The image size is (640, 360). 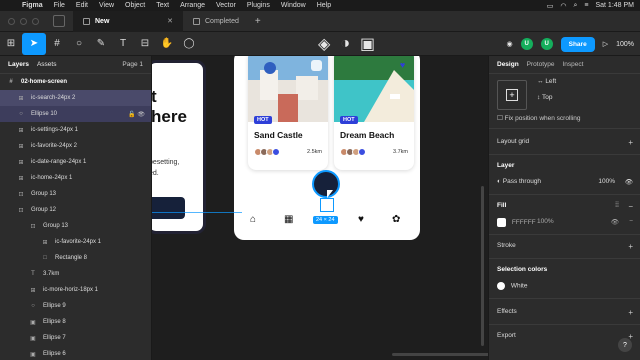 I want to click on menu-text: Text, so click(x=162, y=5).